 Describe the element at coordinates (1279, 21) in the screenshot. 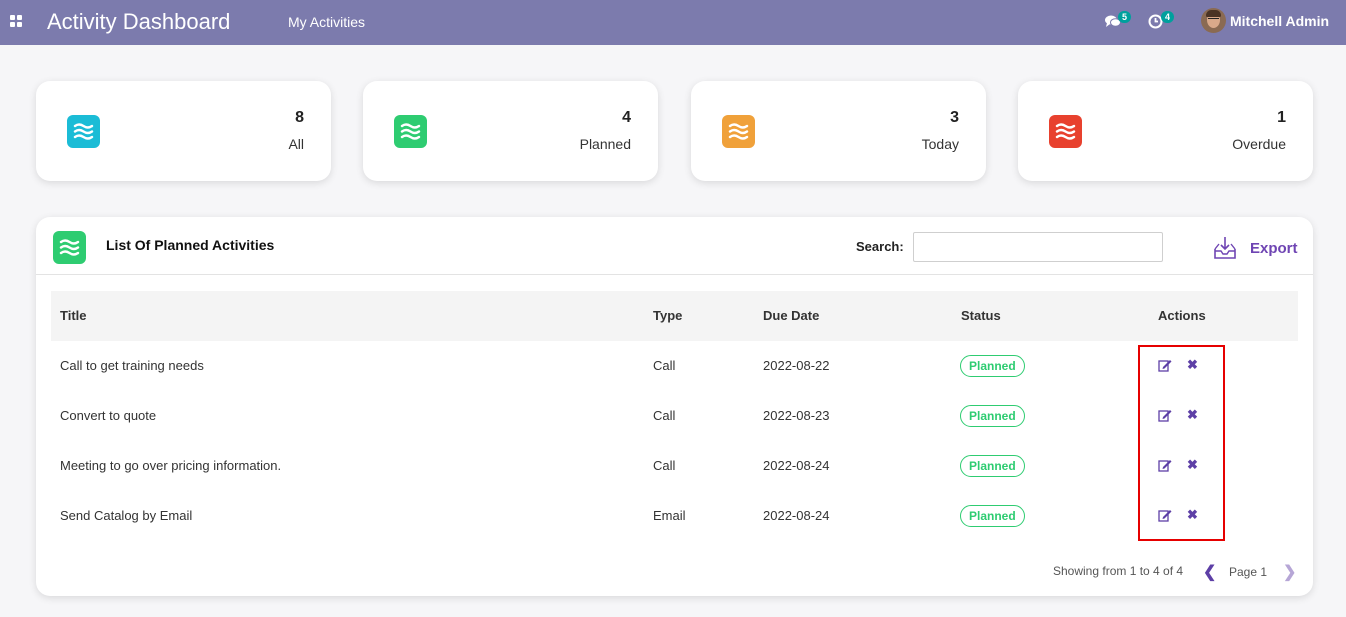

I see `user-name: Mitchell Admin` at that location.